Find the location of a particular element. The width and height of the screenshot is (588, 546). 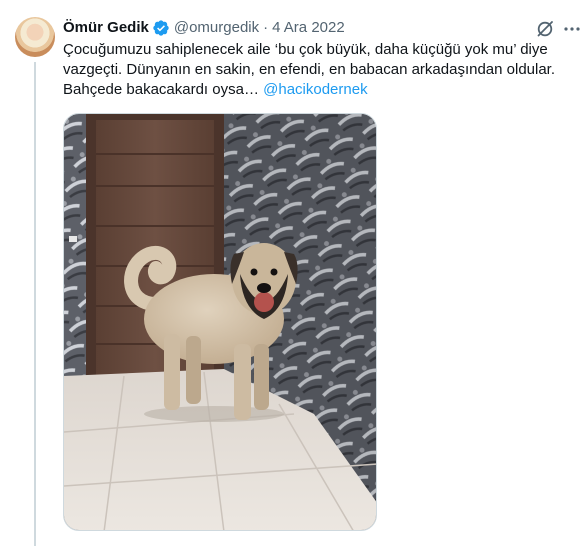

tweet-text-line: Bahçede bakacakardı oysa… @hacikodernek is located at coordinates (320, 90).